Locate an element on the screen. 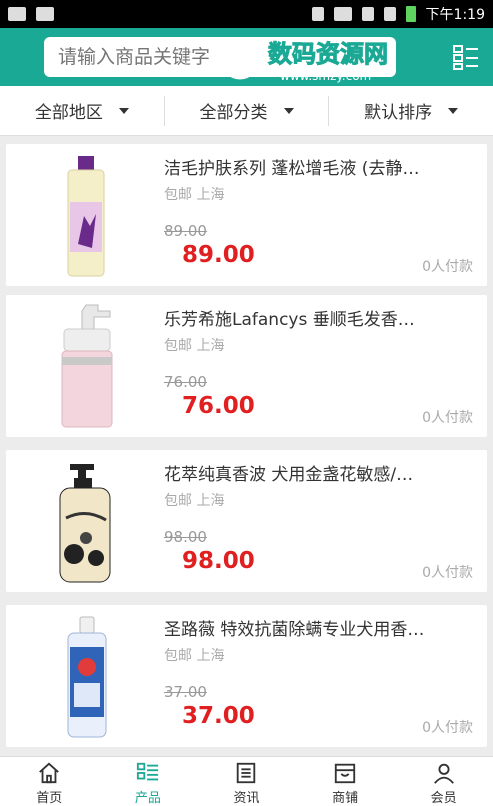 Image resolution: width=493 pixels, height=806 pixels. search-header is located at coordinates (246, 57).